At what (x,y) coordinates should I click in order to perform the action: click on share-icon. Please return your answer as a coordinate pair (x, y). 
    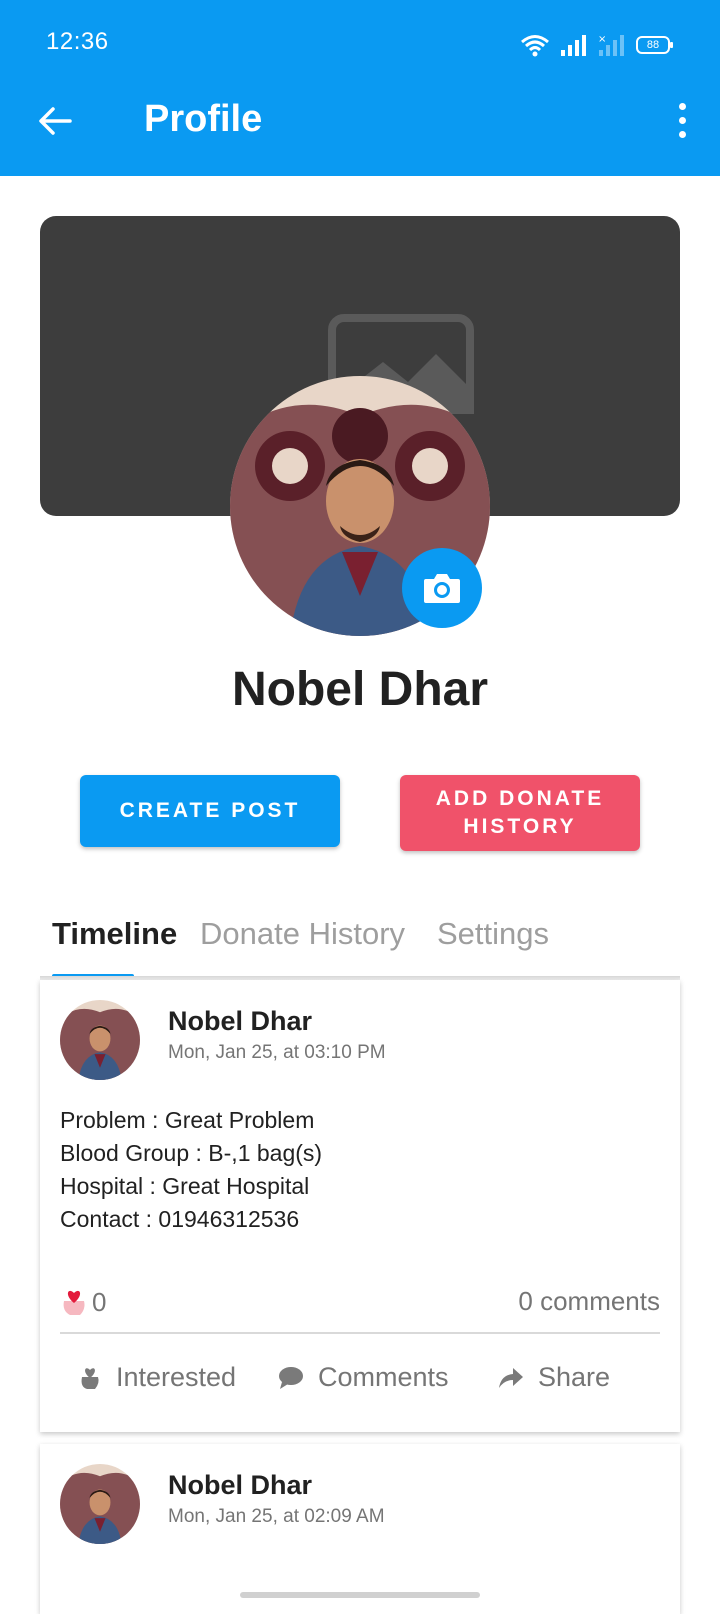
    Looking at the image, I should click on (511, 1377).